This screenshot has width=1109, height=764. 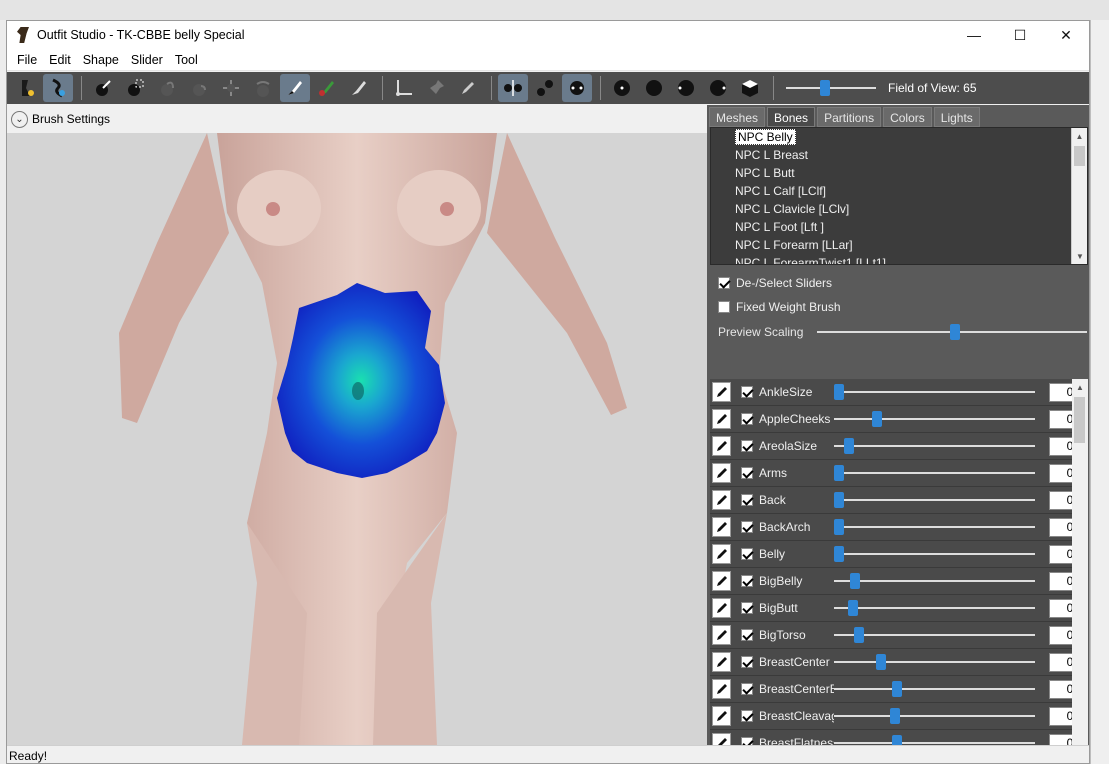 What do you see at coordinates (58, 88) in the screenshot?
I see `transform-tool-icon` at bounding box center [58, 88].